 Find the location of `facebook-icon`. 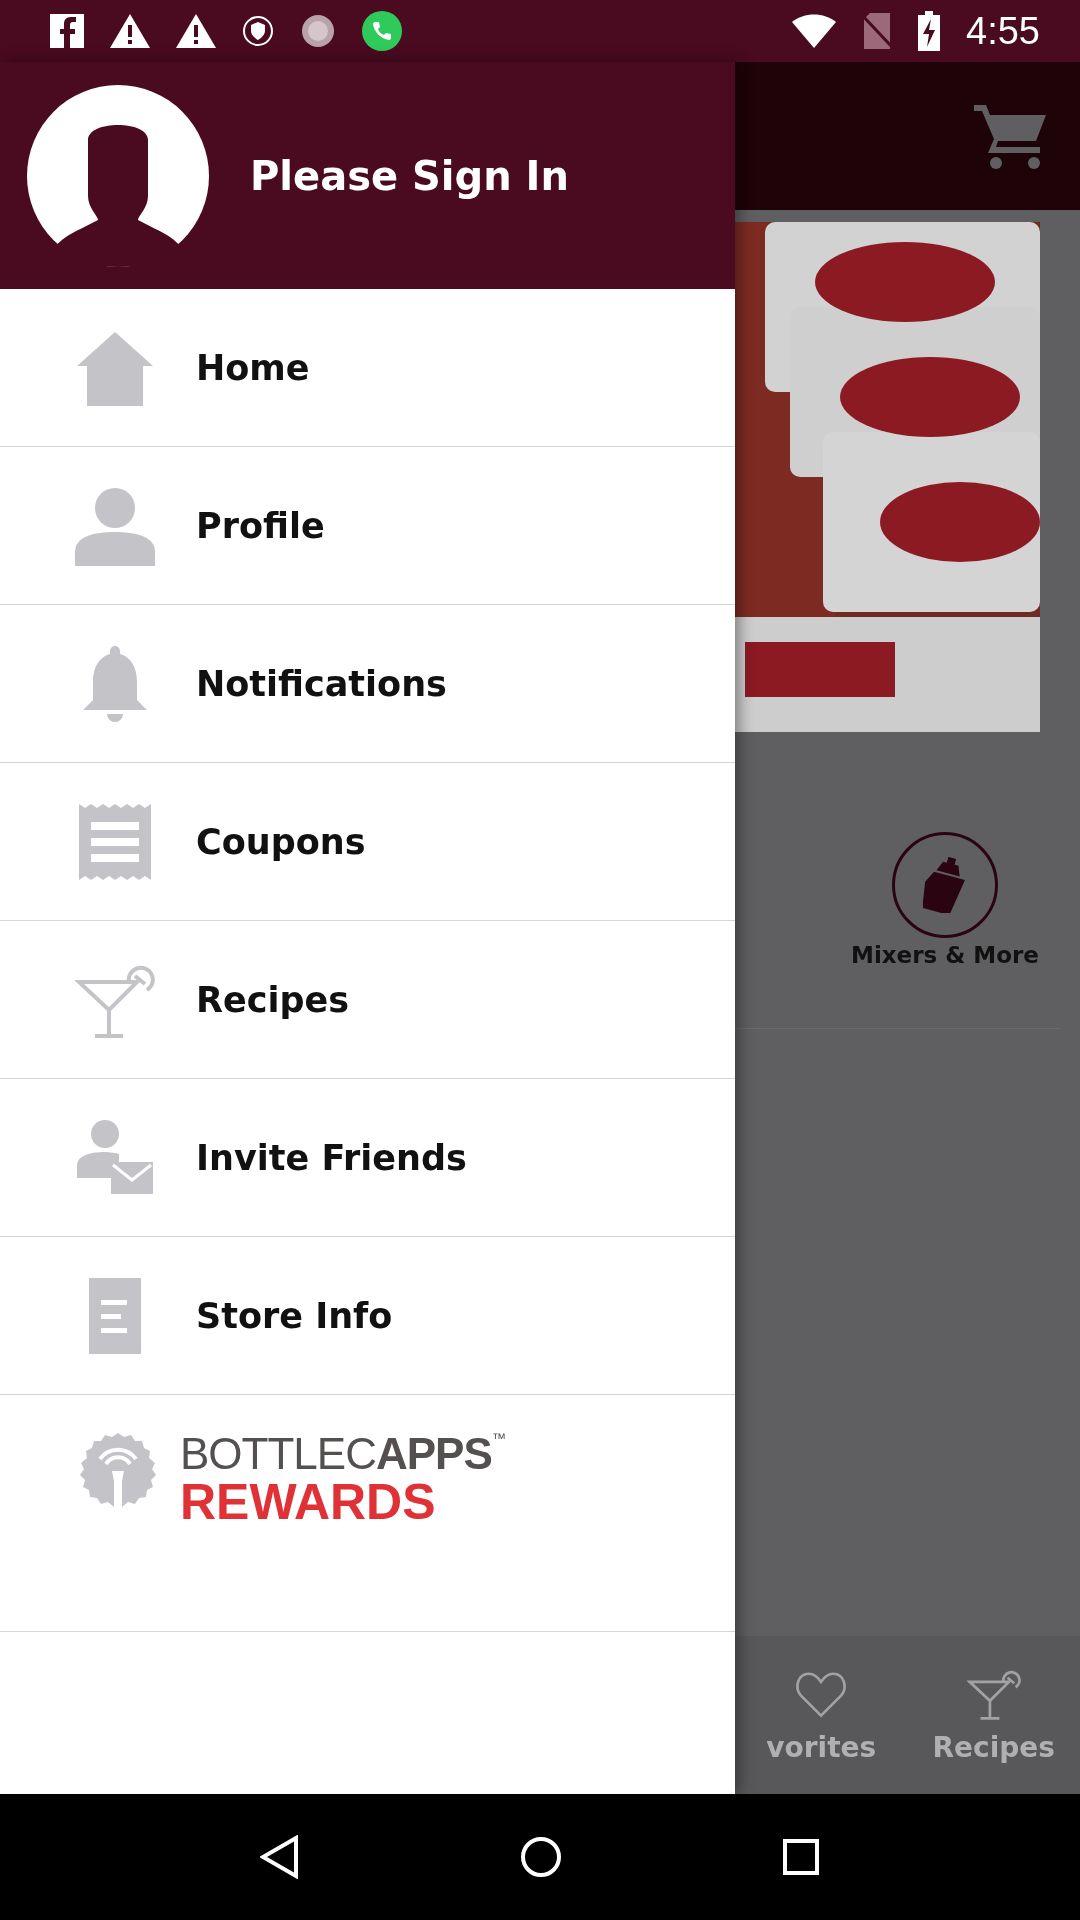

facebook-icon is located at coordinates (67, 31).